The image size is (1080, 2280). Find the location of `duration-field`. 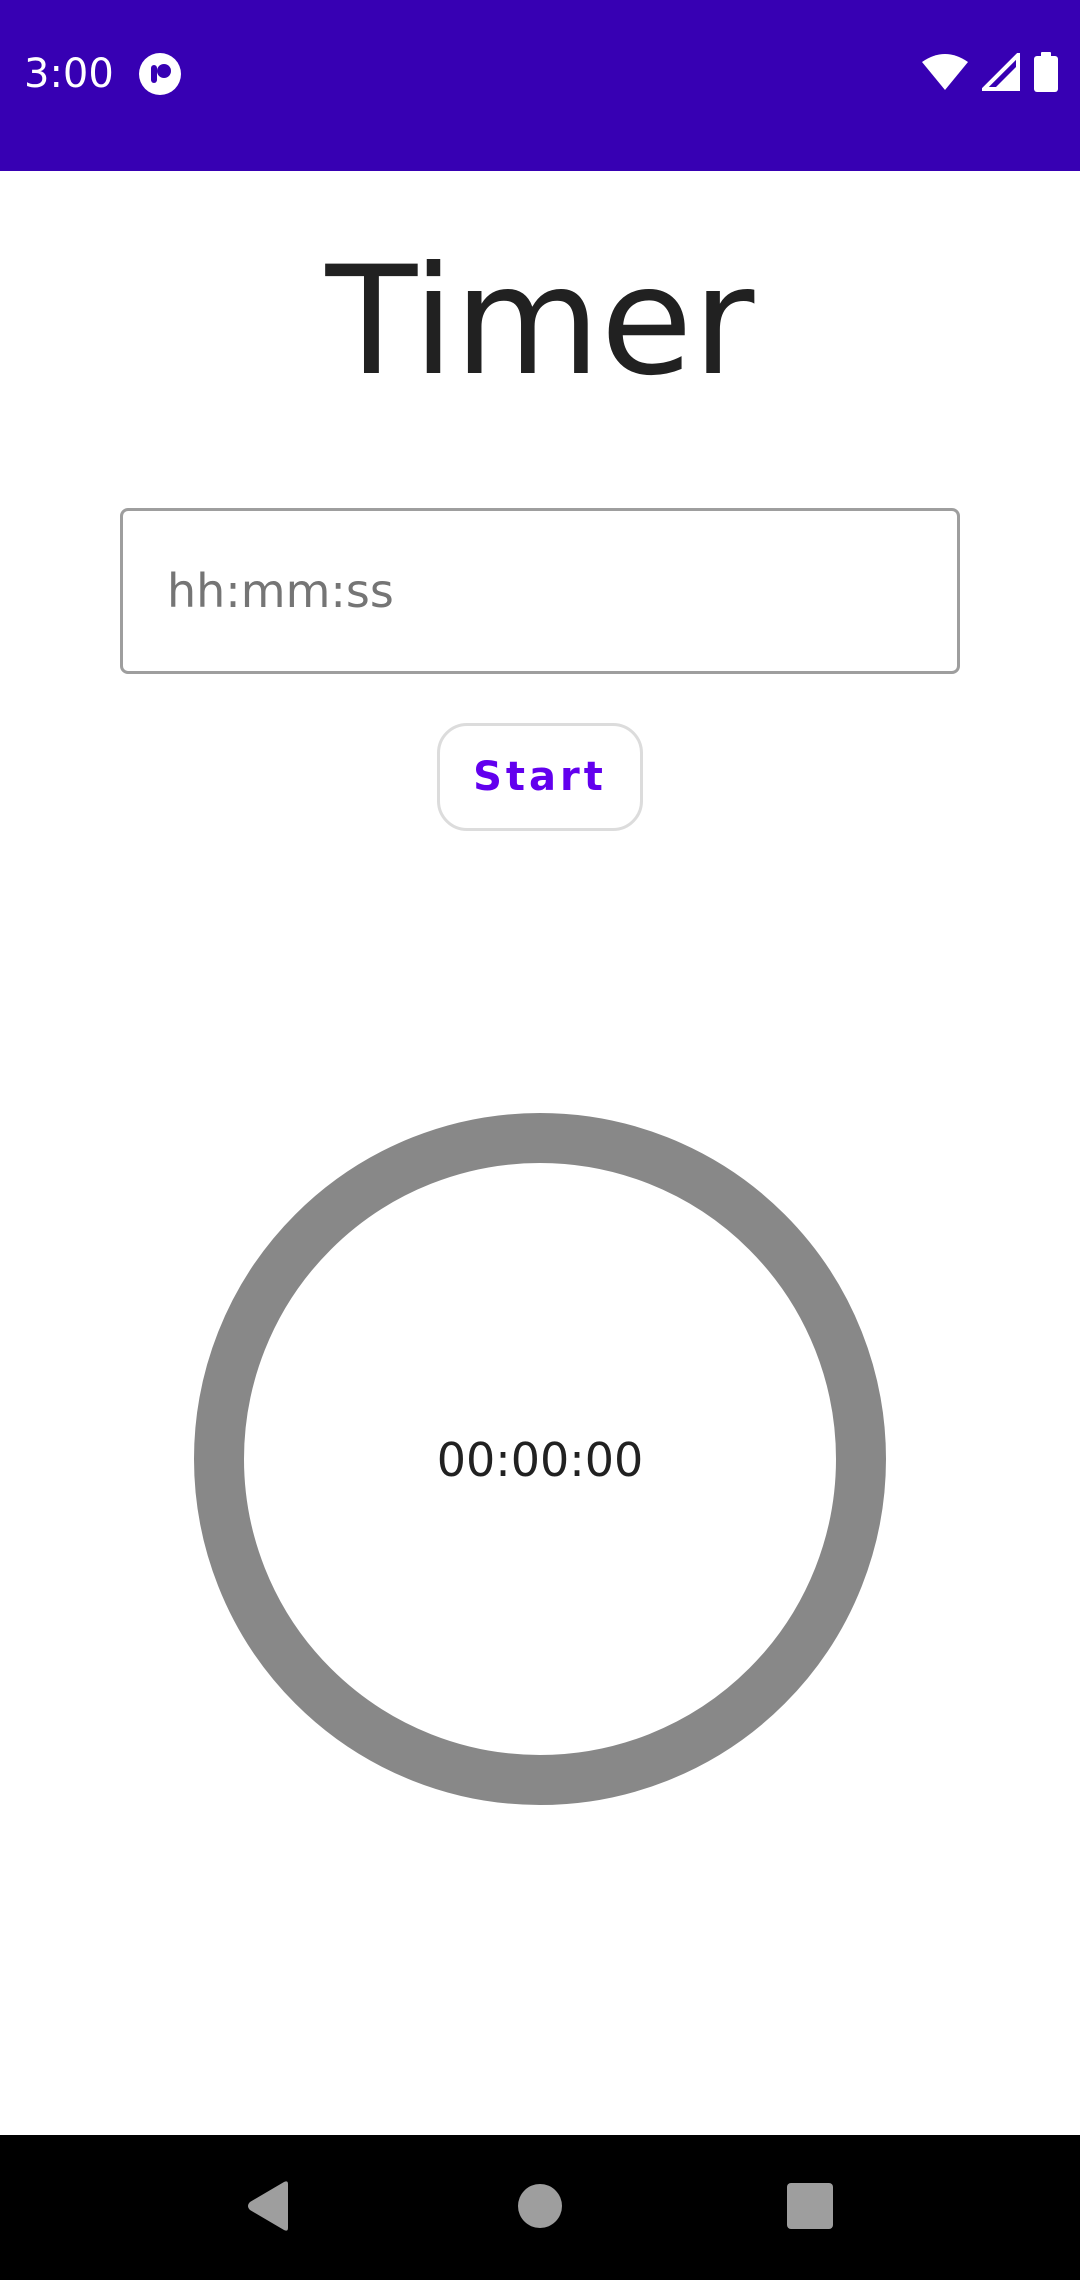

duration-field is located at coordinates (540, 591).